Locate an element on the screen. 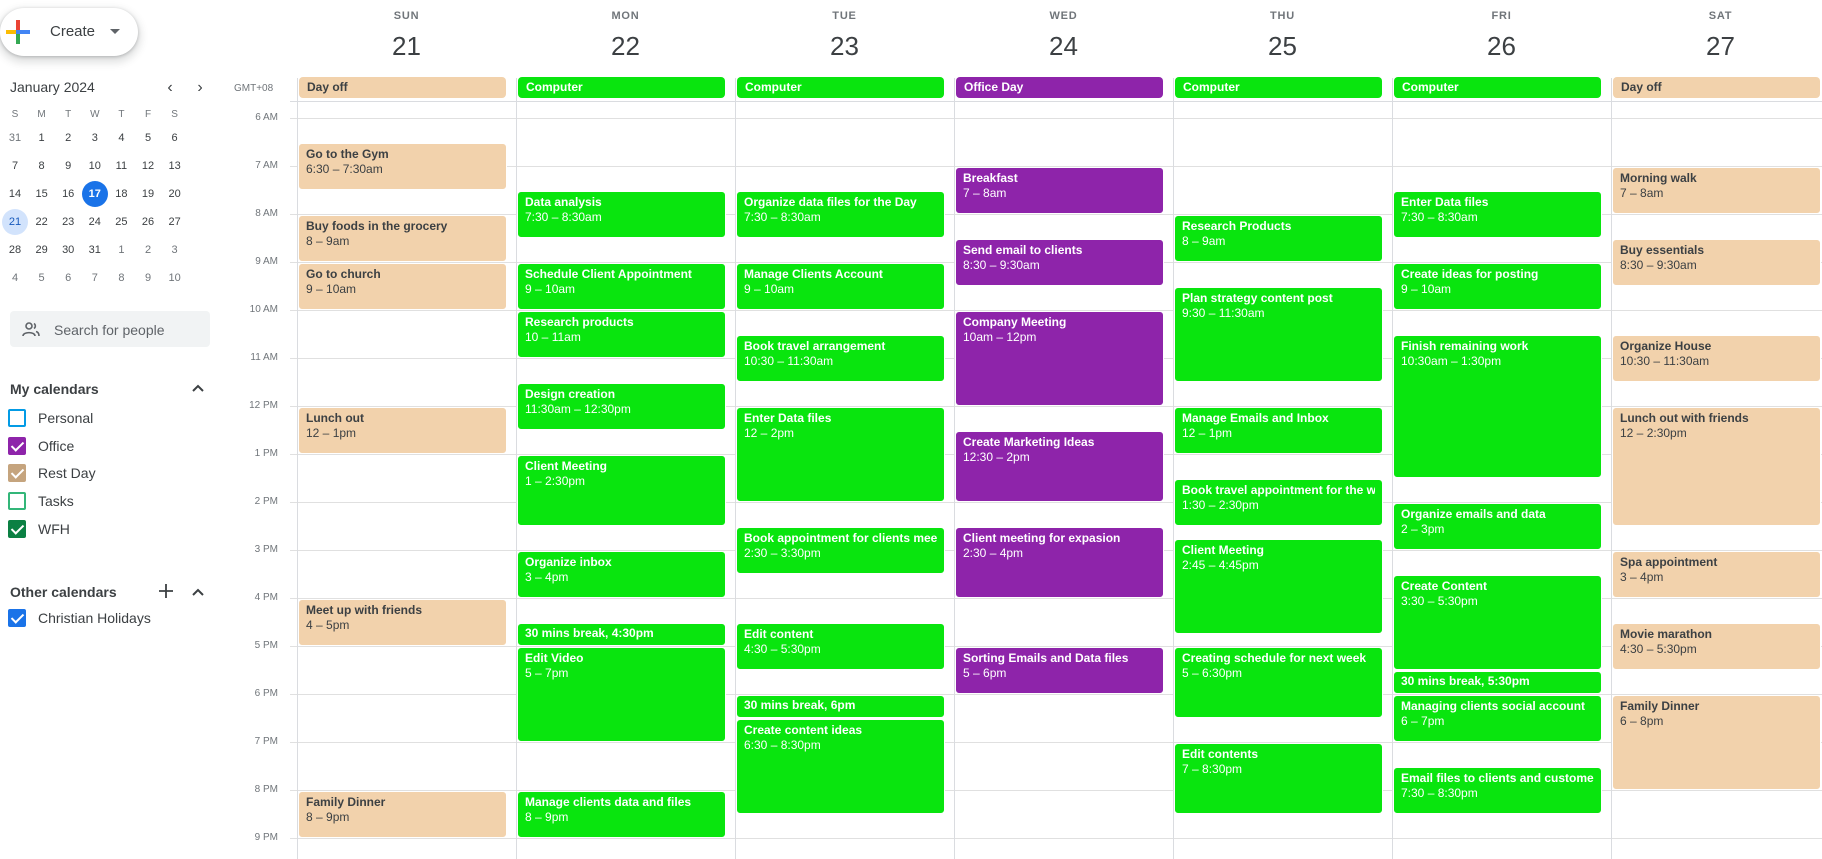  my-calendars-heading: My calendars is located at coordinates (54, 389).